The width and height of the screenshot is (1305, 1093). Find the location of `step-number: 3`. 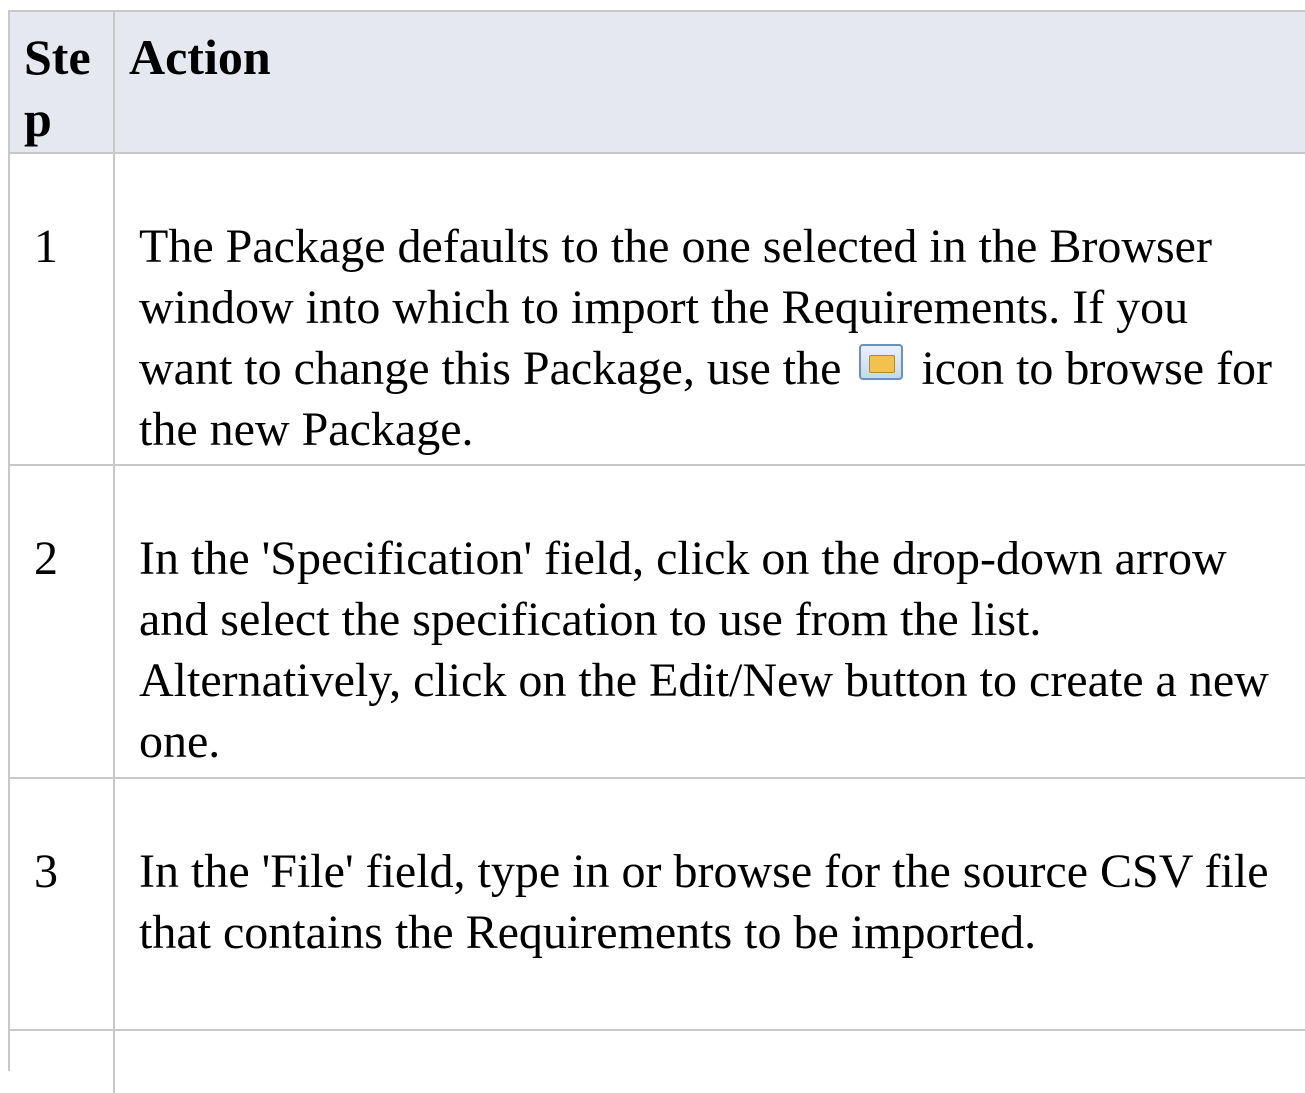

step-number: 3 is located at coordinates (62, 904).